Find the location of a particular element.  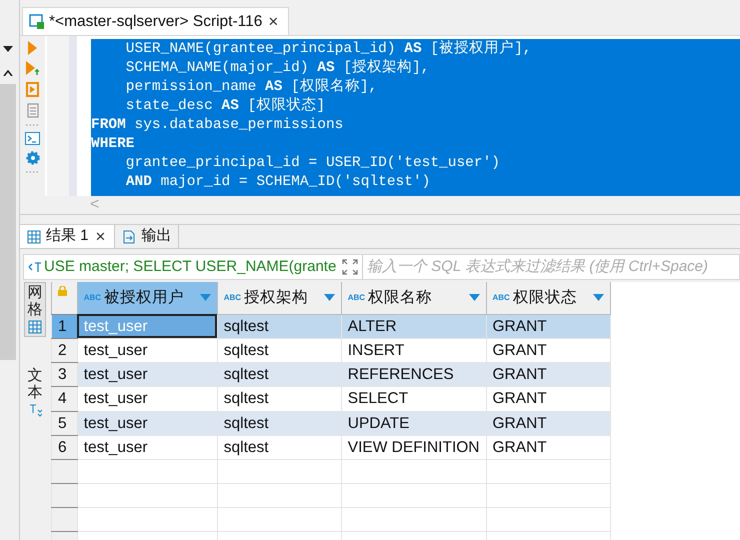

run-add-icon is located at coordinates (32, 68).